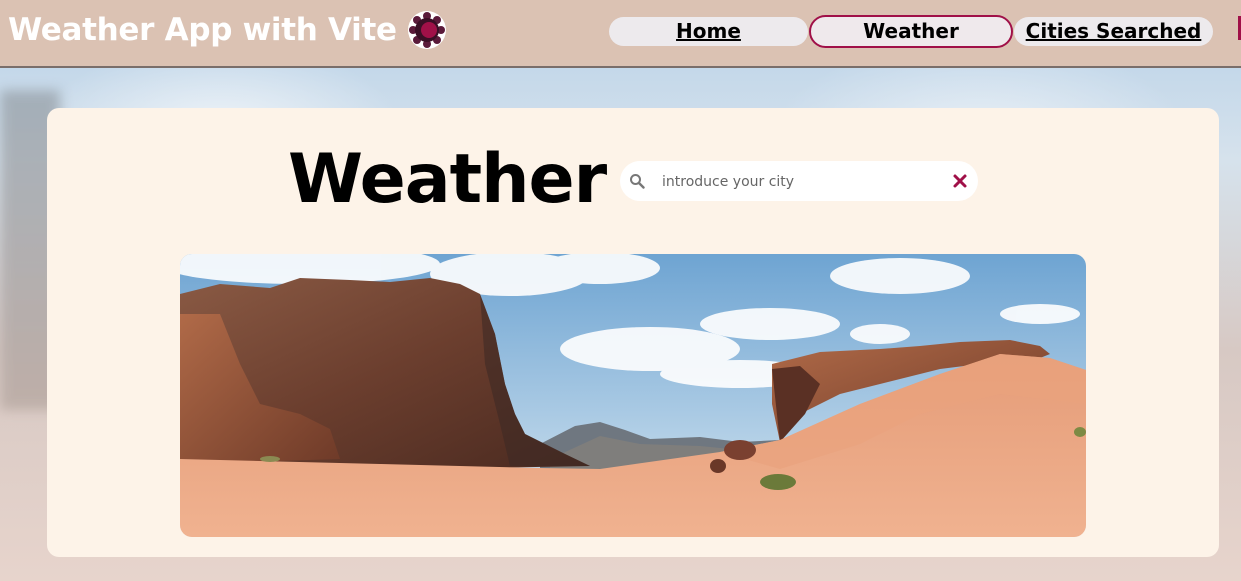  I want to click on nav-weather-link: Weather, so click(911, 31).